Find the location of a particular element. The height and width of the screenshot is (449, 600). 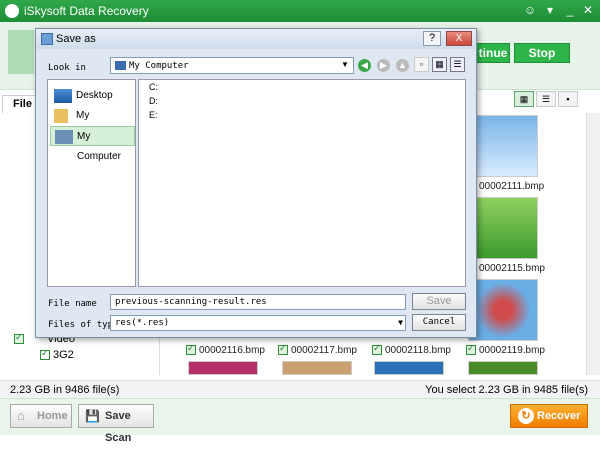

view-mode-buttons: ▦ ☰ ▪ is located at coordinates (550, 99).